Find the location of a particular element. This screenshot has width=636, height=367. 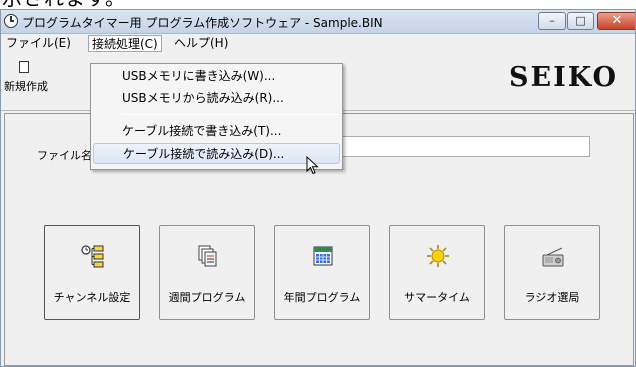

menu-help: ヘルプ(H) is located at coordinates (201, 43).